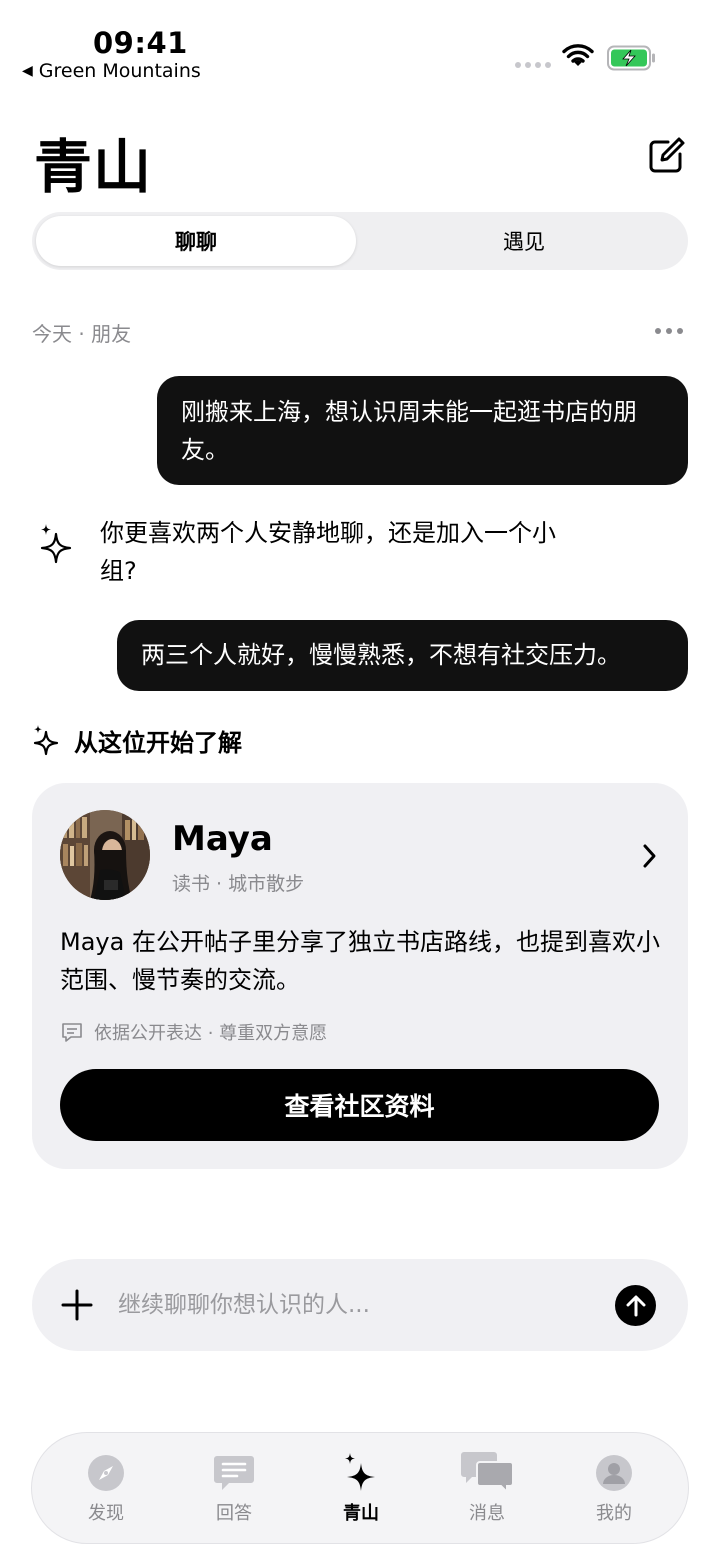 The image size is (720, 1565). What do you see at coordinates (93, 167) in the screenshot?
I see `page-title: 青山` at bounding box center [93, 167].